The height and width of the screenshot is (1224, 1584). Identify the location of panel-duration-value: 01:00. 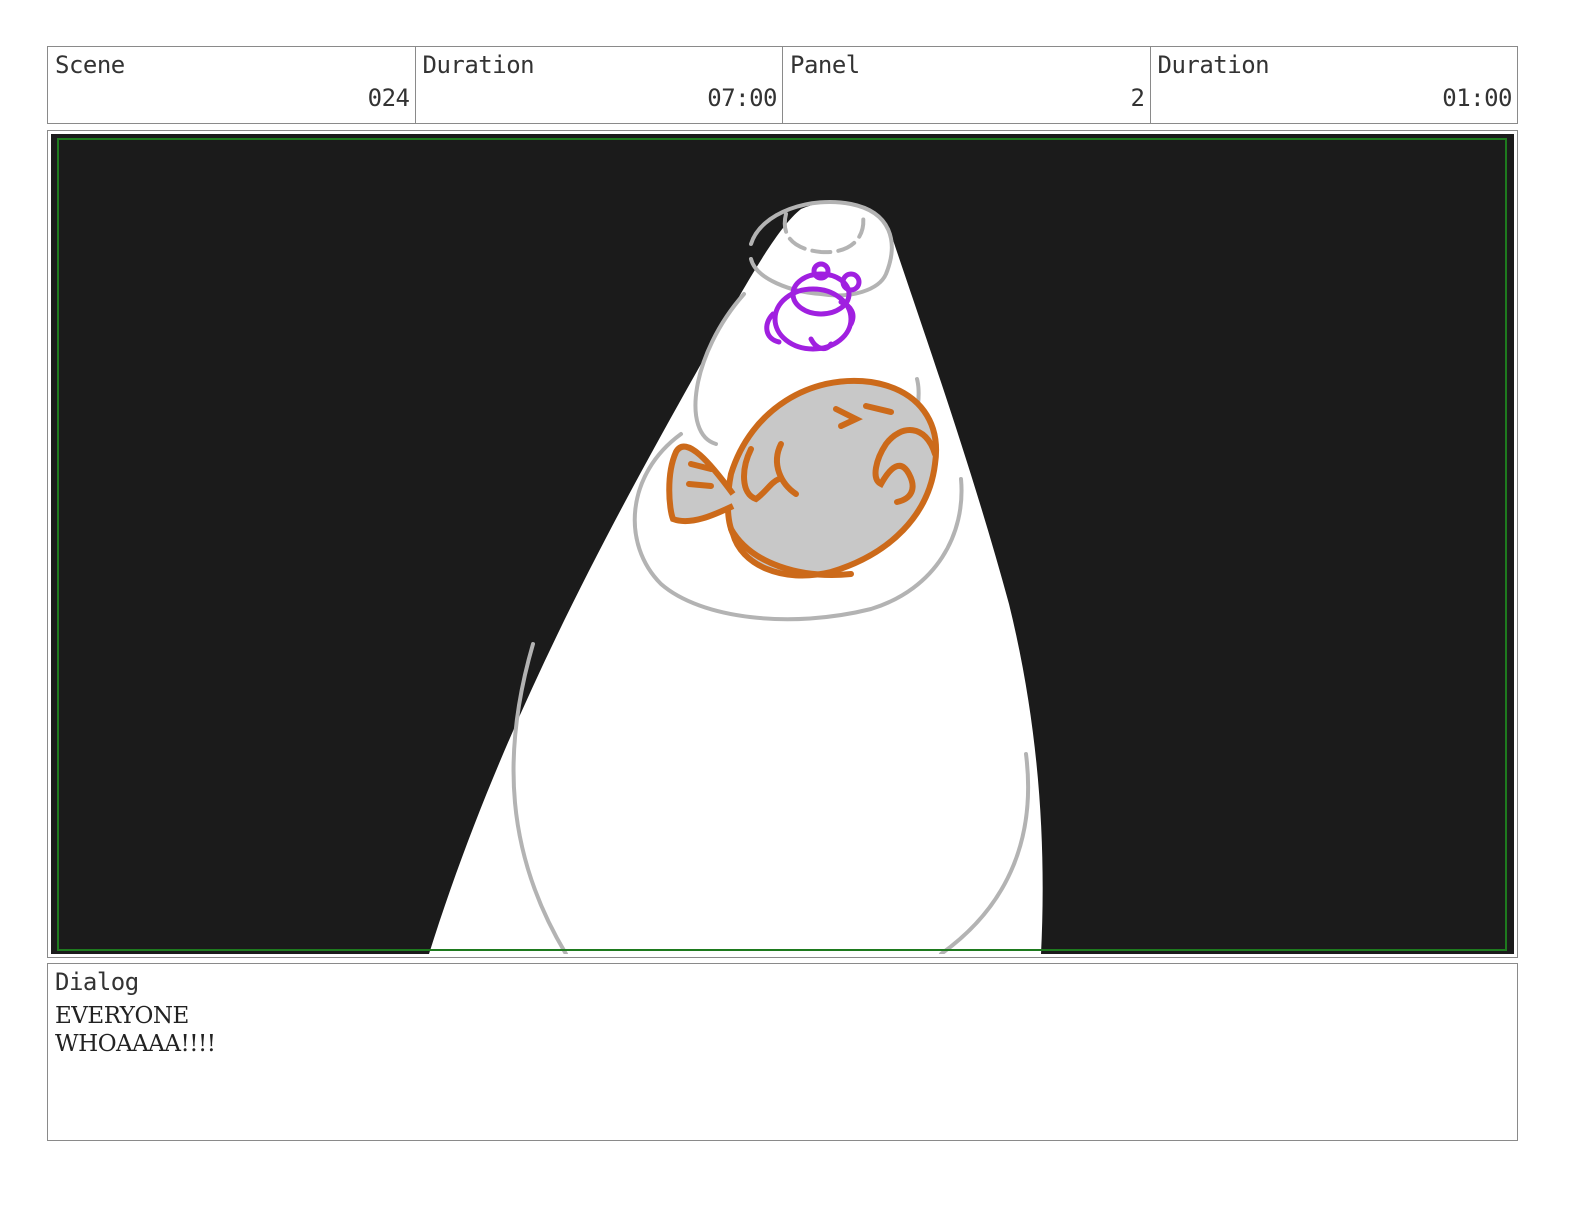
(1477, 98).